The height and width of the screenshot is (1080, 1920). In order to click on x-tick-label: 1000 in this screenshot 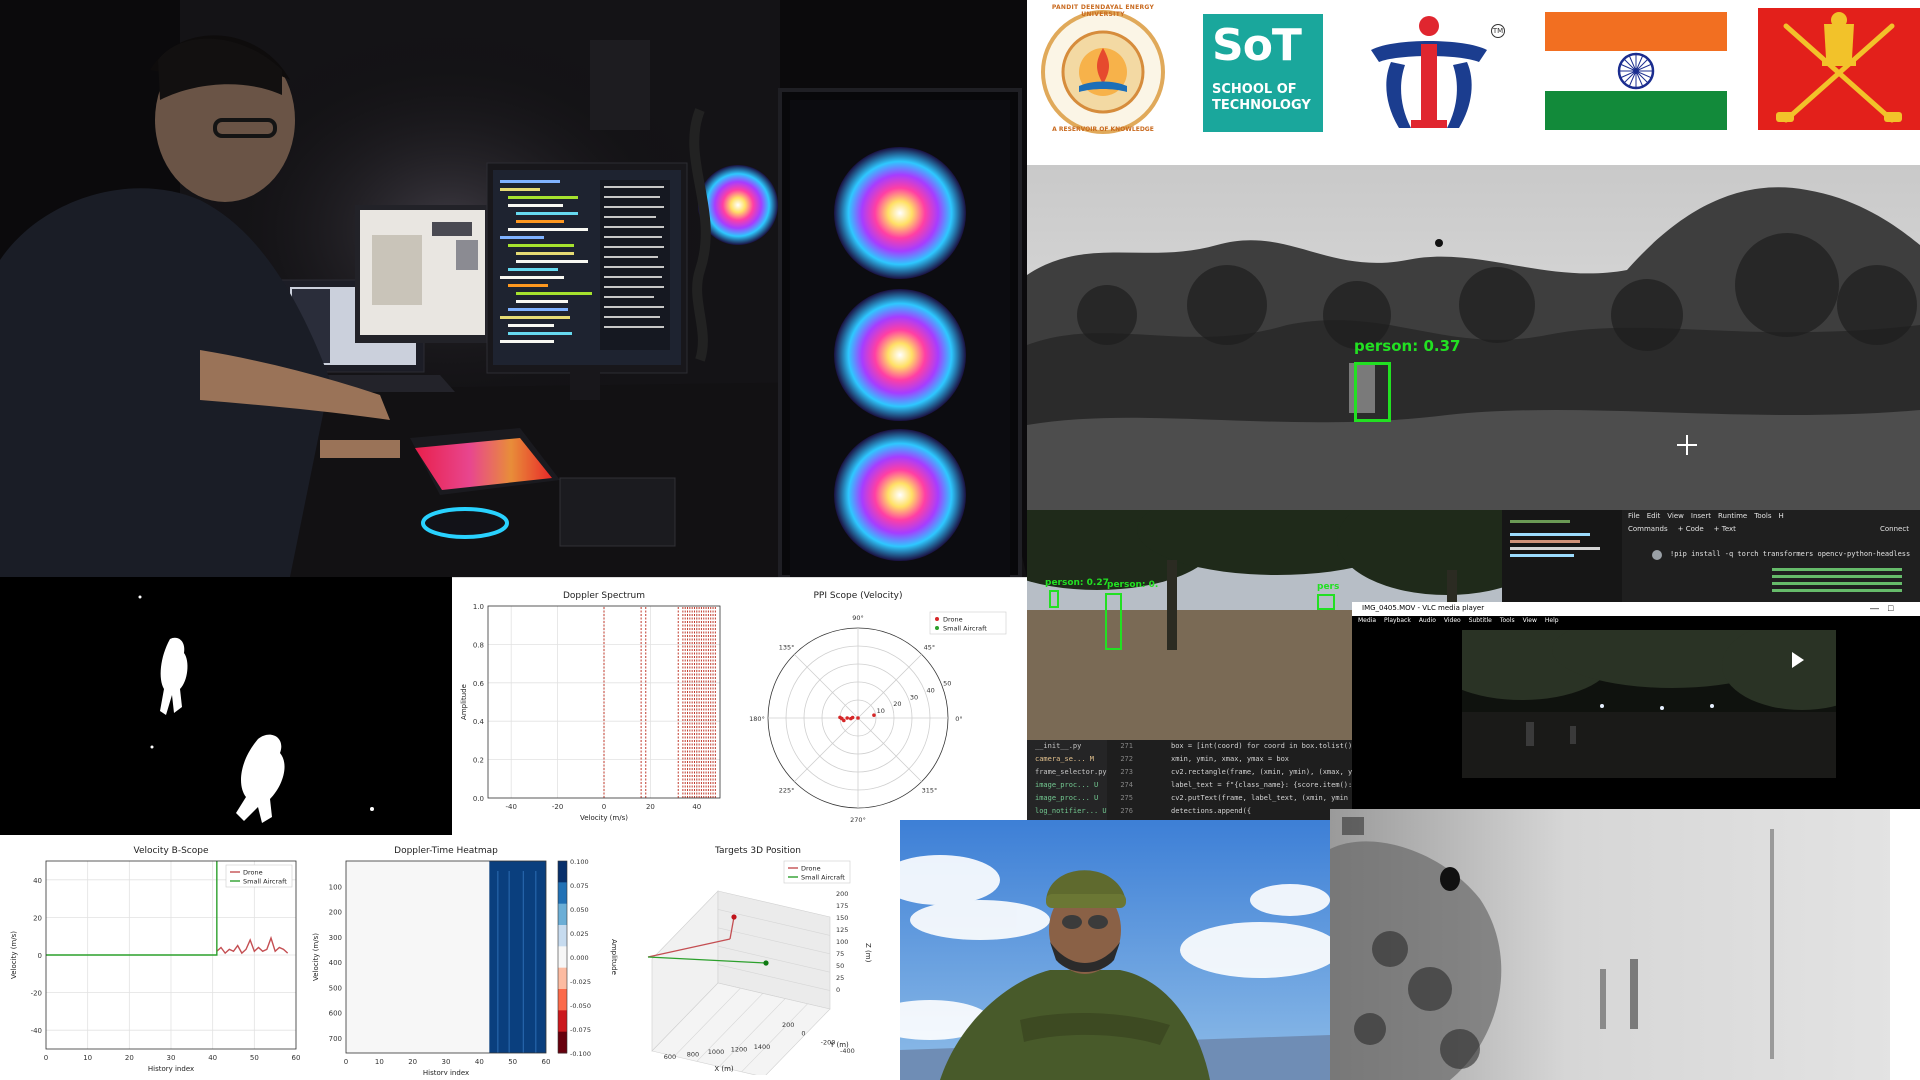, I will do `click(716, 1052)`.